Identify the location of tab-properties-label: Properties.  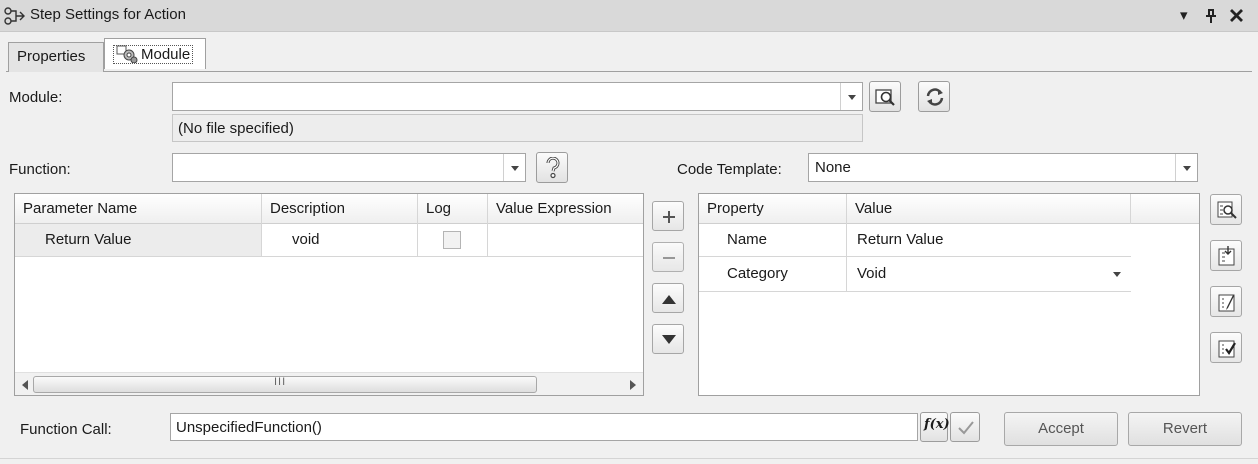
(51, 56).